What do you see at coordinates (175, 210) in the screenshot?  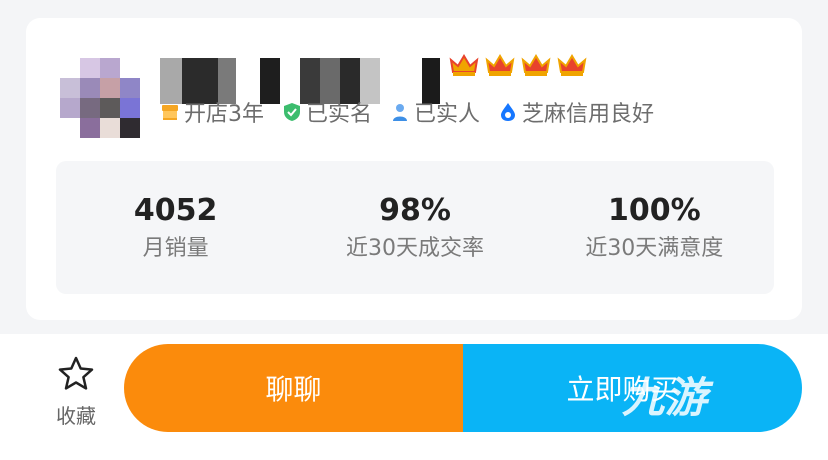 I see `stat-value: 4052` at bounding box center [175, 210].